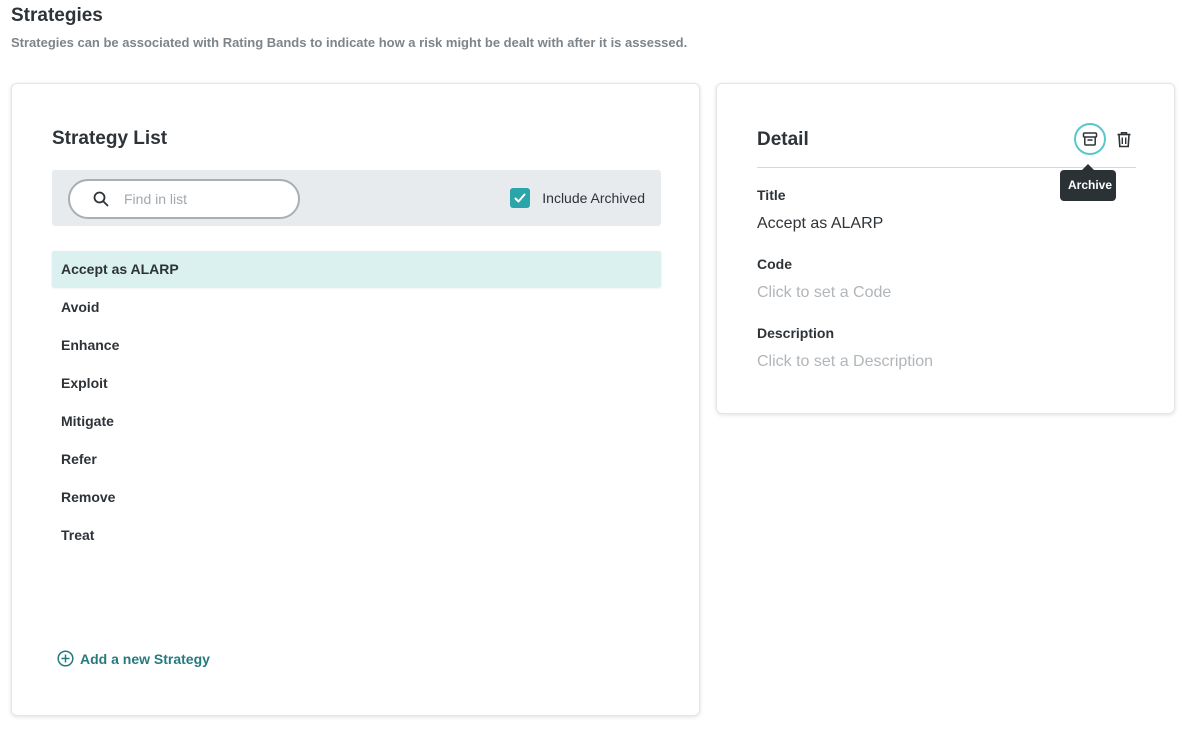  I want to click on list-item: Refer, so click(356, 459).